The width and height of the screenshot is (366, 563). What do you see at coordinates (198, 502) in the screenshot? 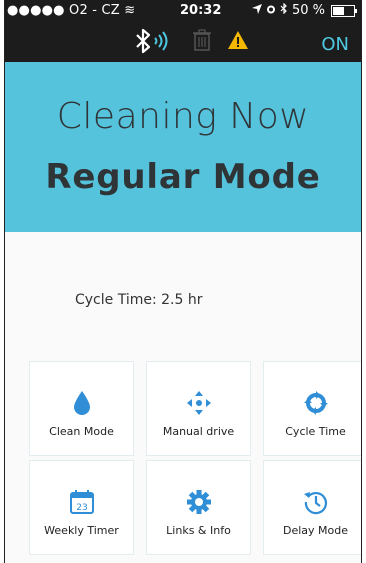
I see `gear-icon` at bounding box center [198, 502].